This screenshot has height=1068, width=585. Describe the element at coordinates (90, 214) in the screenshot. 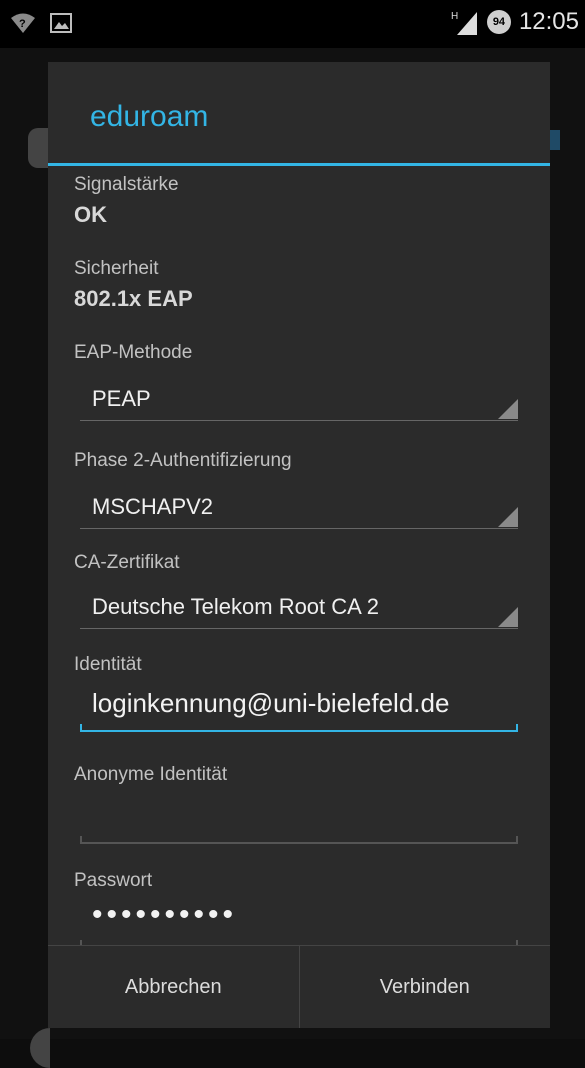

I see `signal-value: OK` at that location.